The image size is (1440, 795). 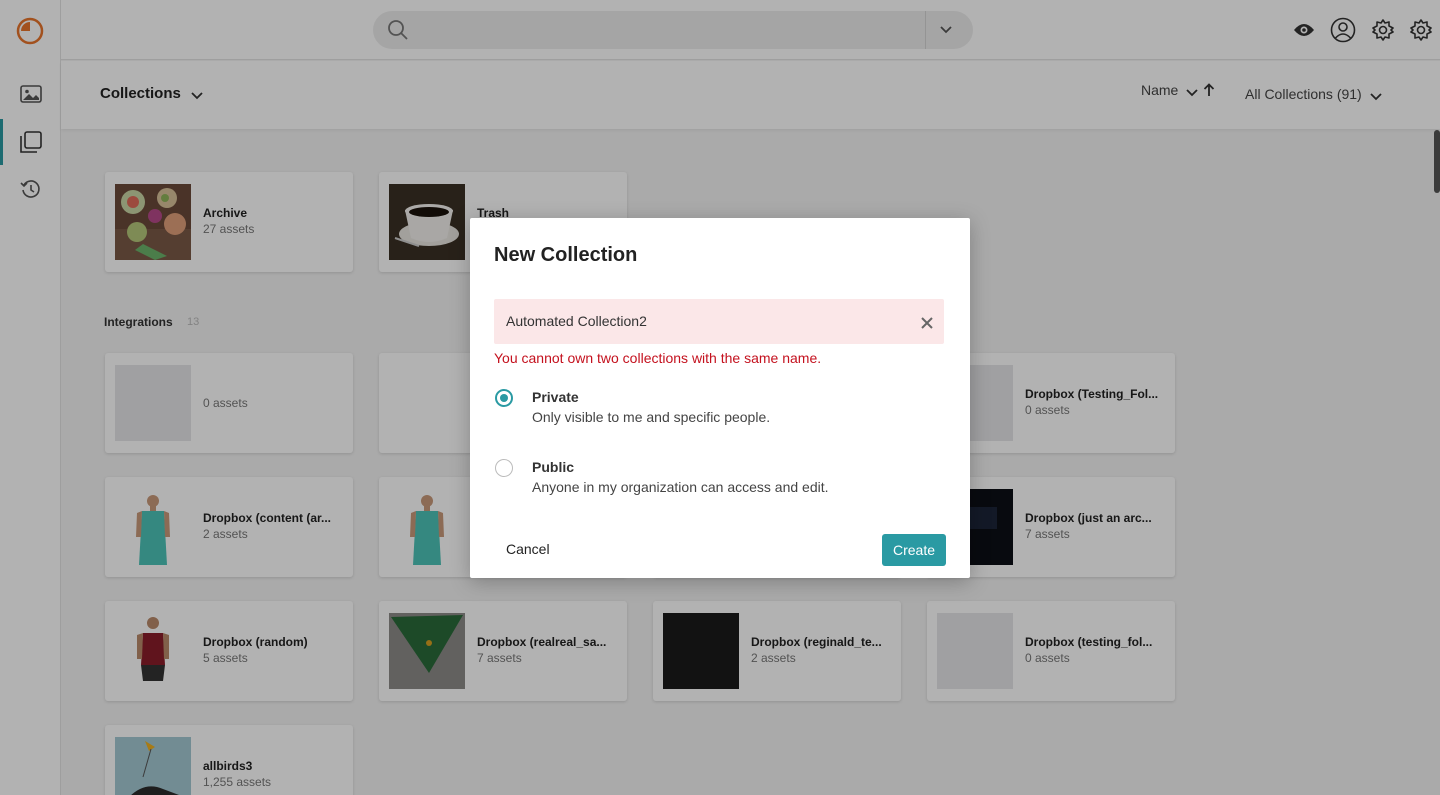 What do you see at coordinates (553, 467) in the screenshot?
I see `public-option-title: Public` at bounding box center [553, 467].